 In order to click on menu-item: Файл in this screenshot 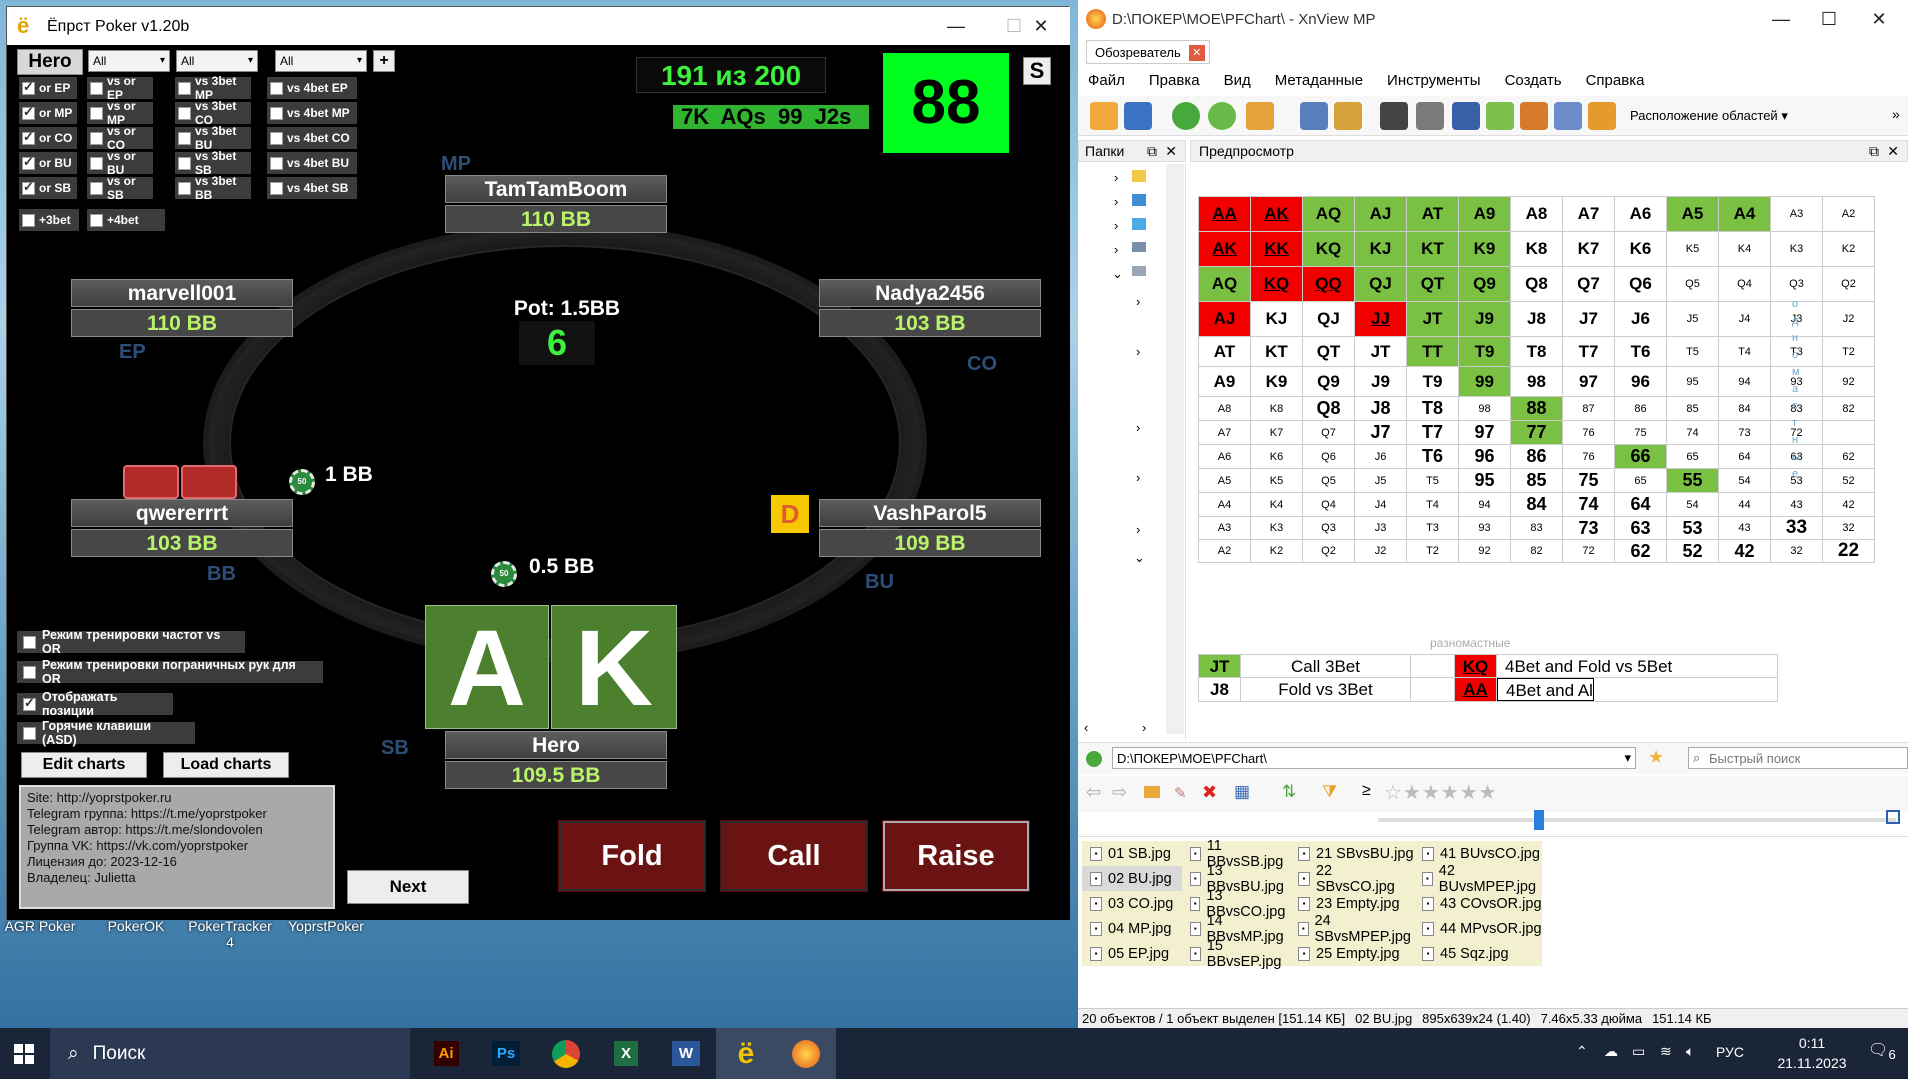, I will do `click(1106, 80)`.